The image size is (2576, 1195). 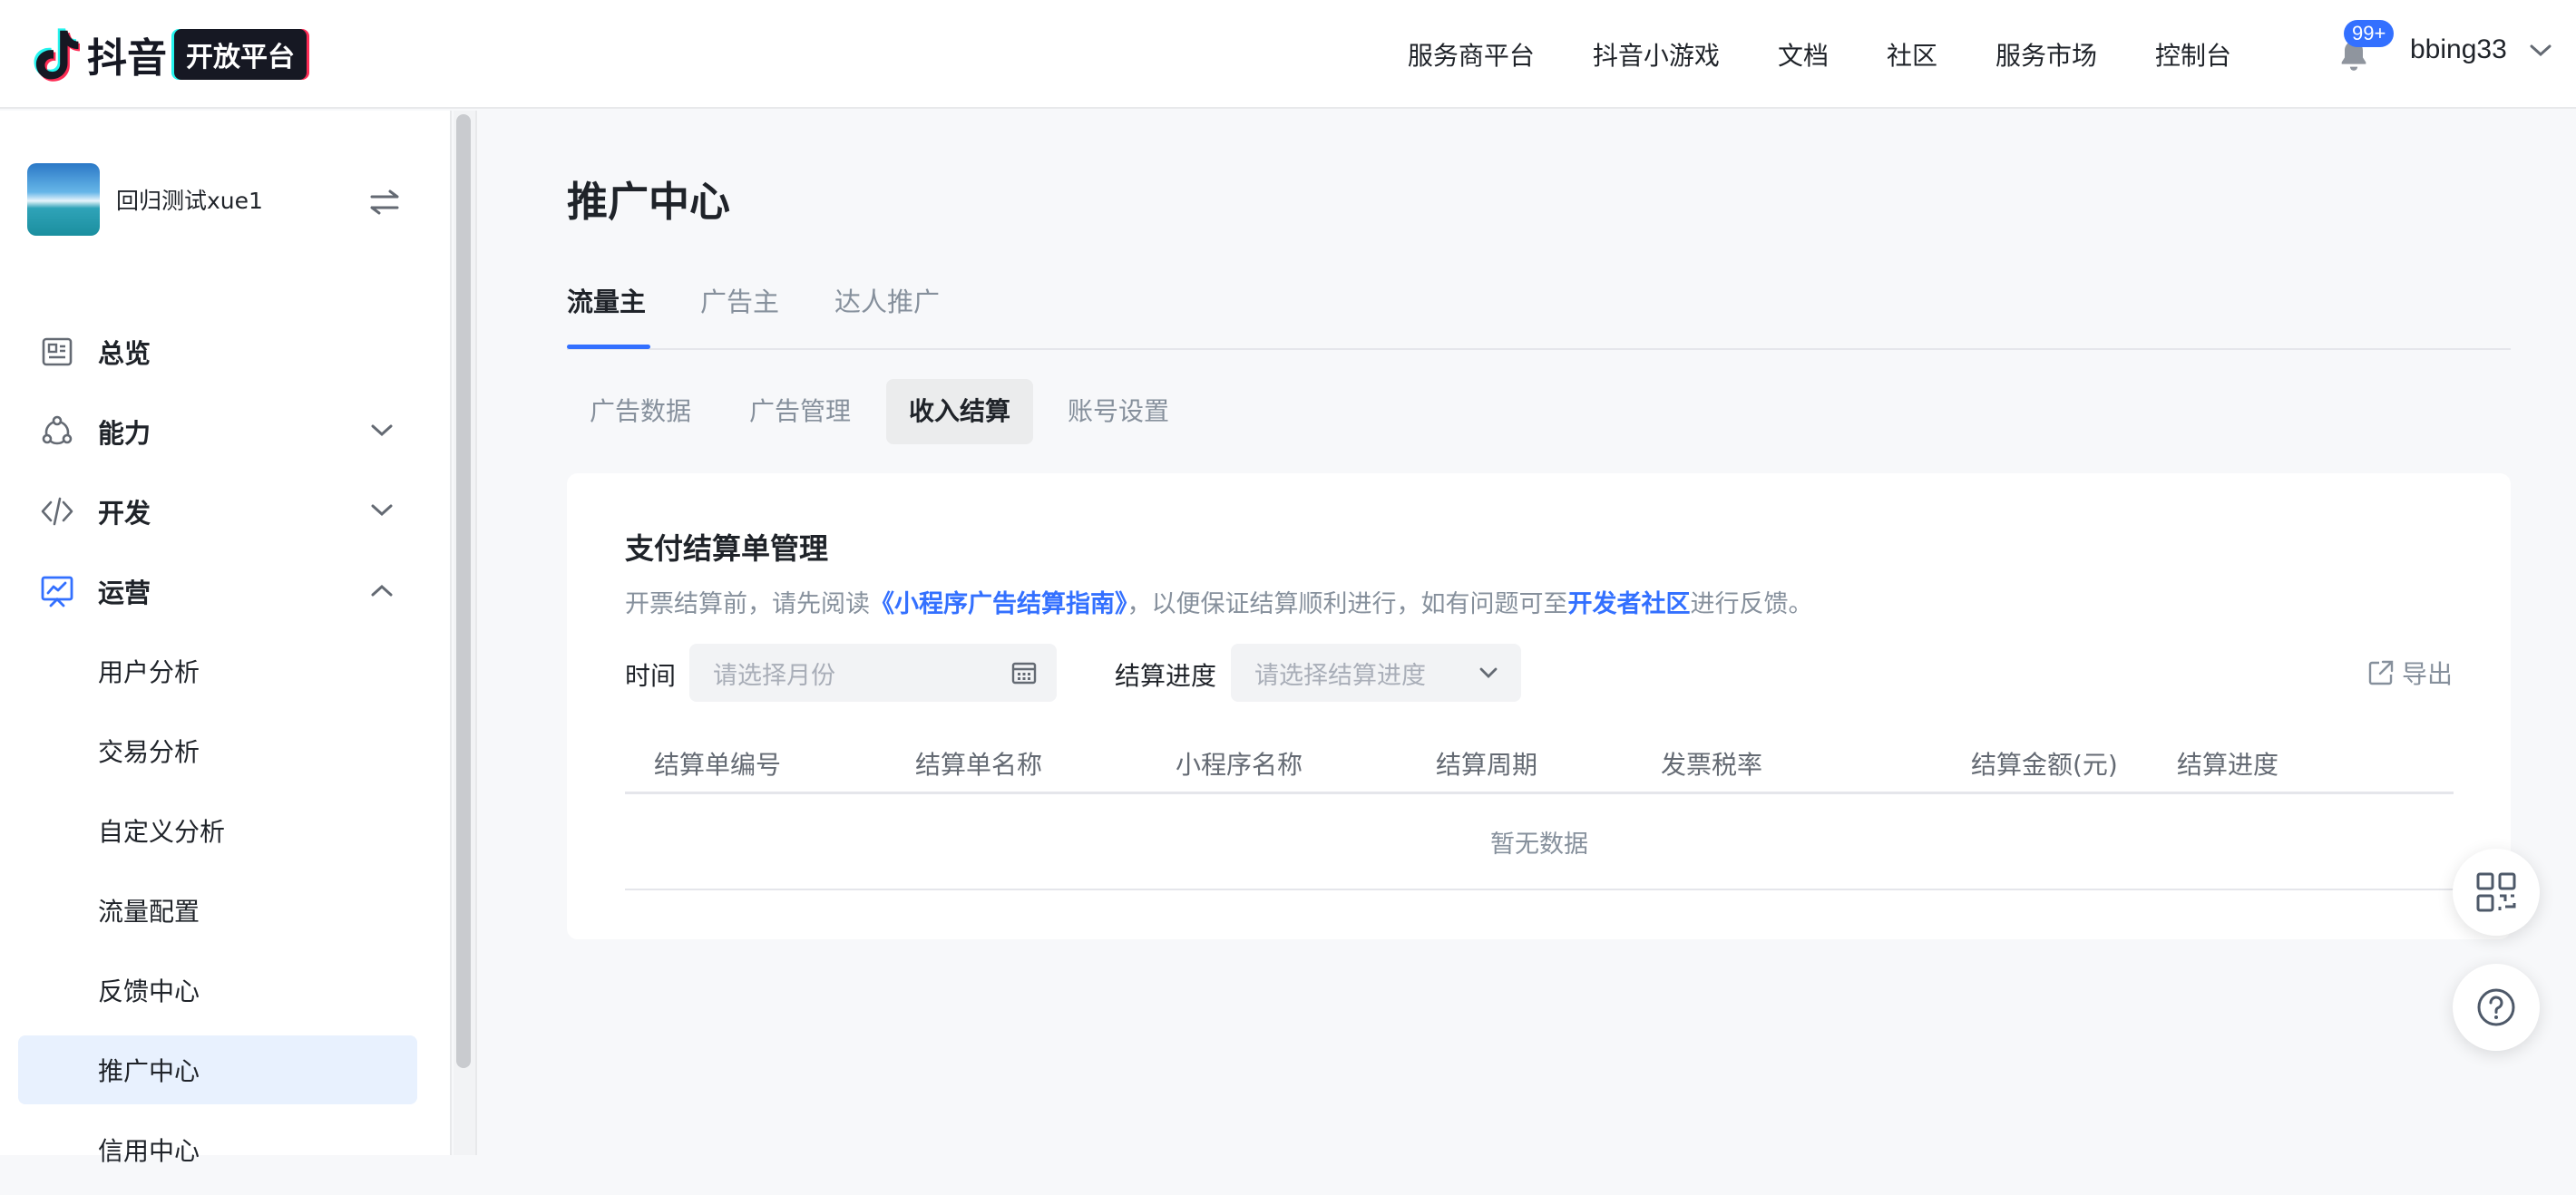 I want to click on help-icon, so click(x=2496, y=1007).